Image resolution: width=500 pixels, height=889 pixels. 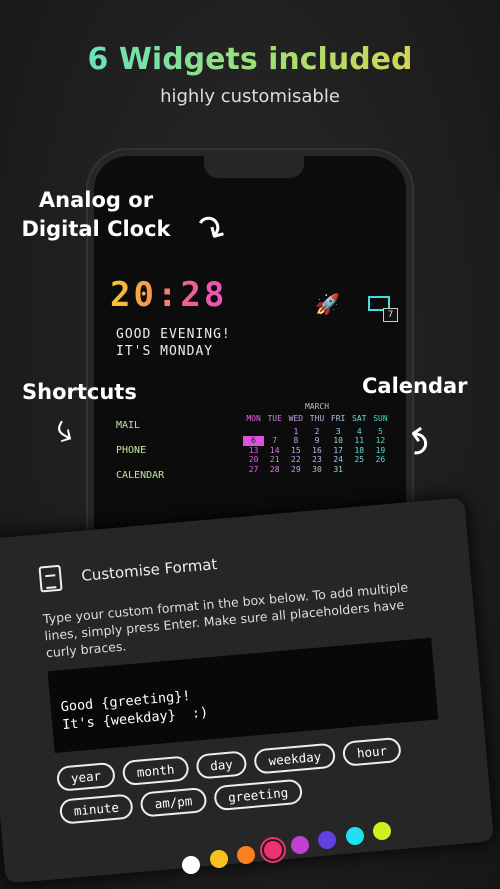 I want to click on calendar-day: 7, so click(x=274, y=441).